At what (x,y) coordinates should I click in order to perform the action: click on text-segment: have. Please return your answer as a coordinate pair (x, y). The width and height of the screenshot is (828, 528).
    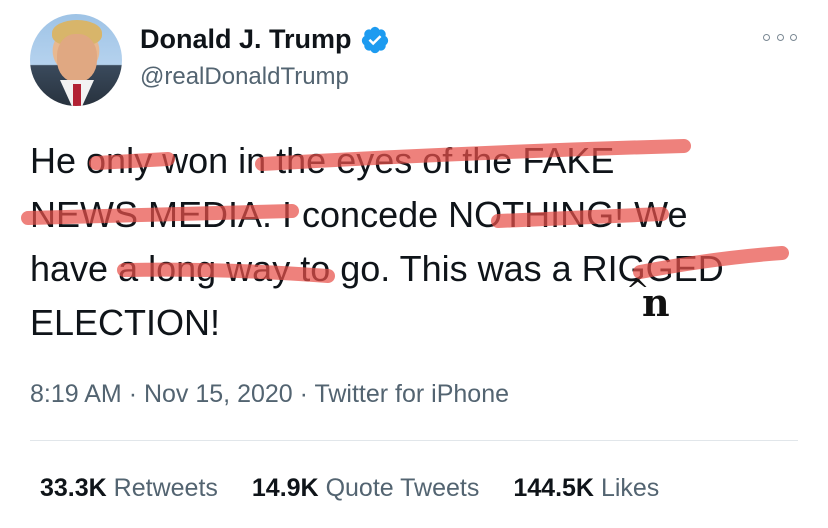
    Looking at the image, I should click on (69, 268).